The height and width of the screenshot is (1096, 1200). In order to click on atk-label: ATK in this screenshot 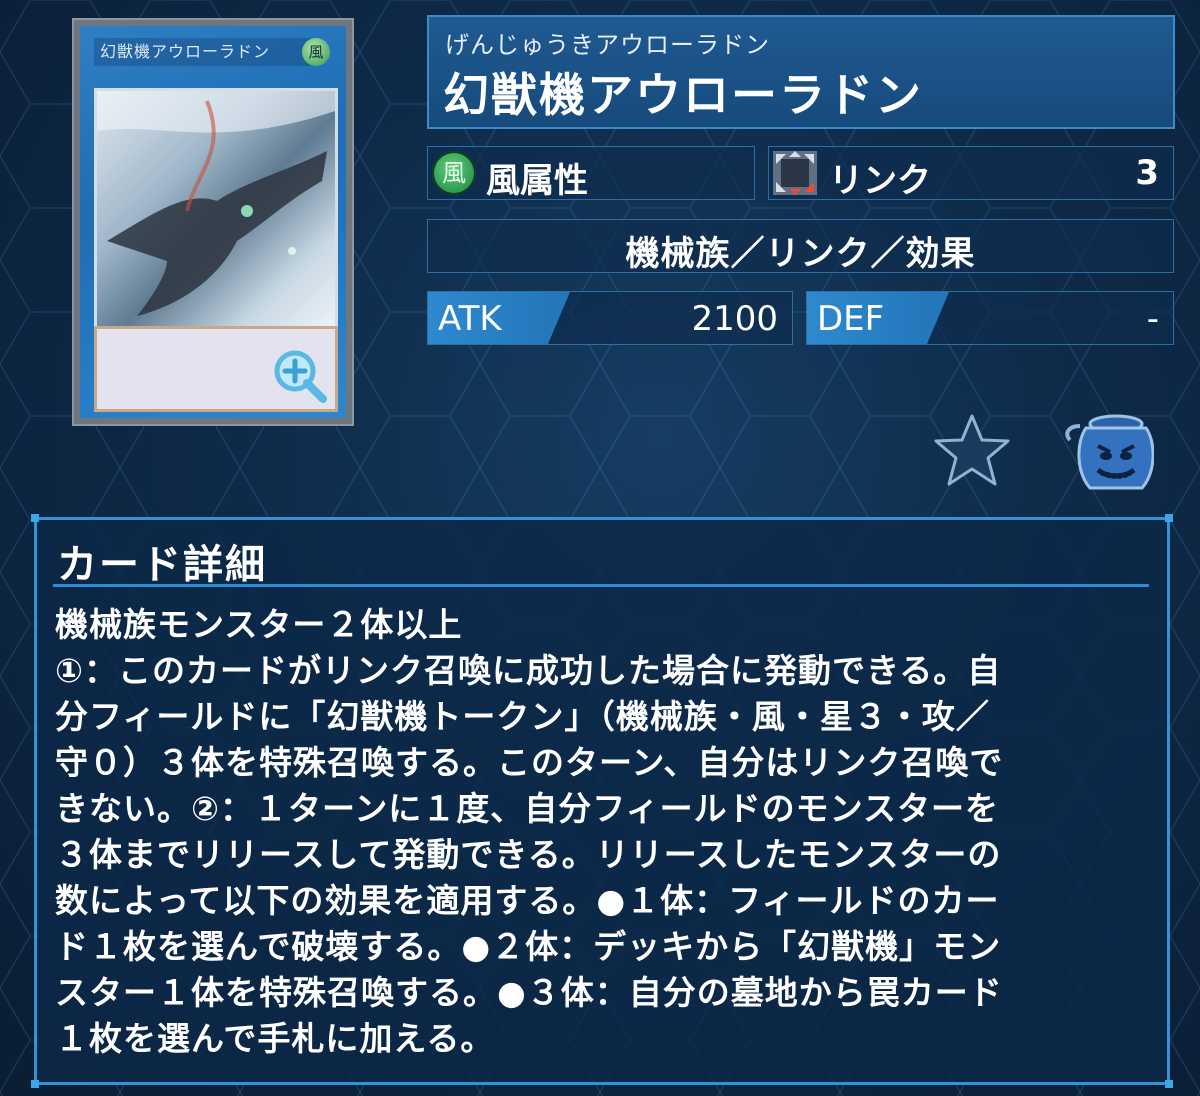, I will do `click(470, 319)`.